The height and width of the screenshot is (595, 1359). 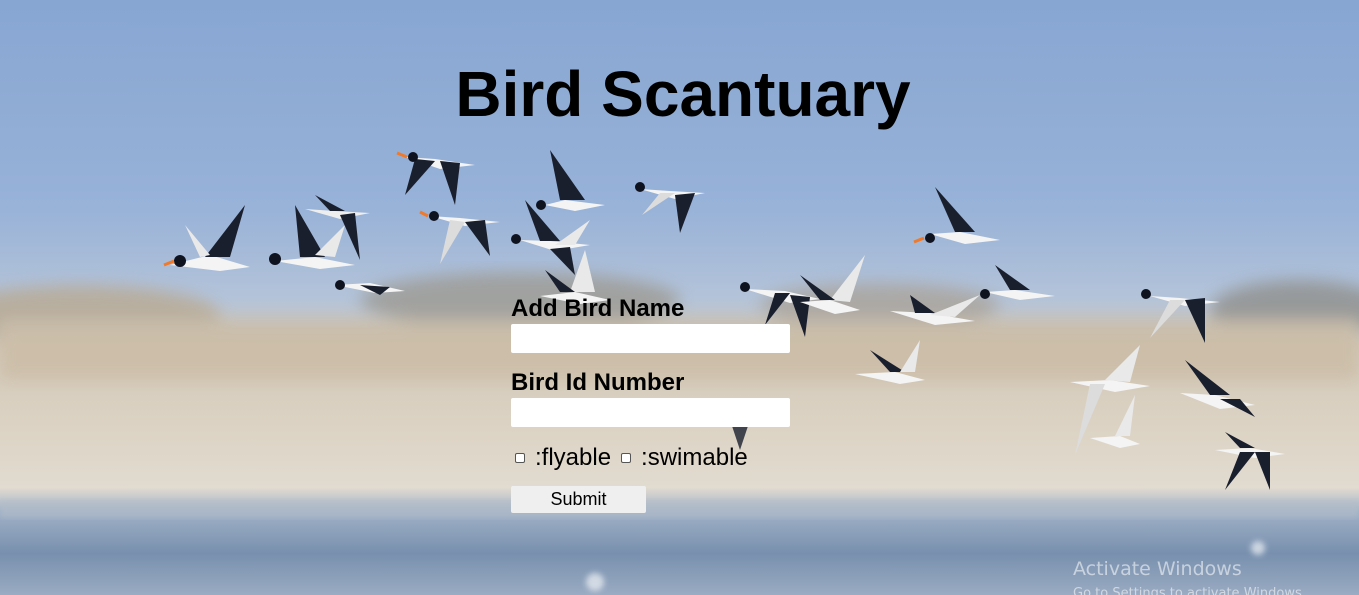 I want to click on flyable-label: :flyable, so click(x=573, y=457).